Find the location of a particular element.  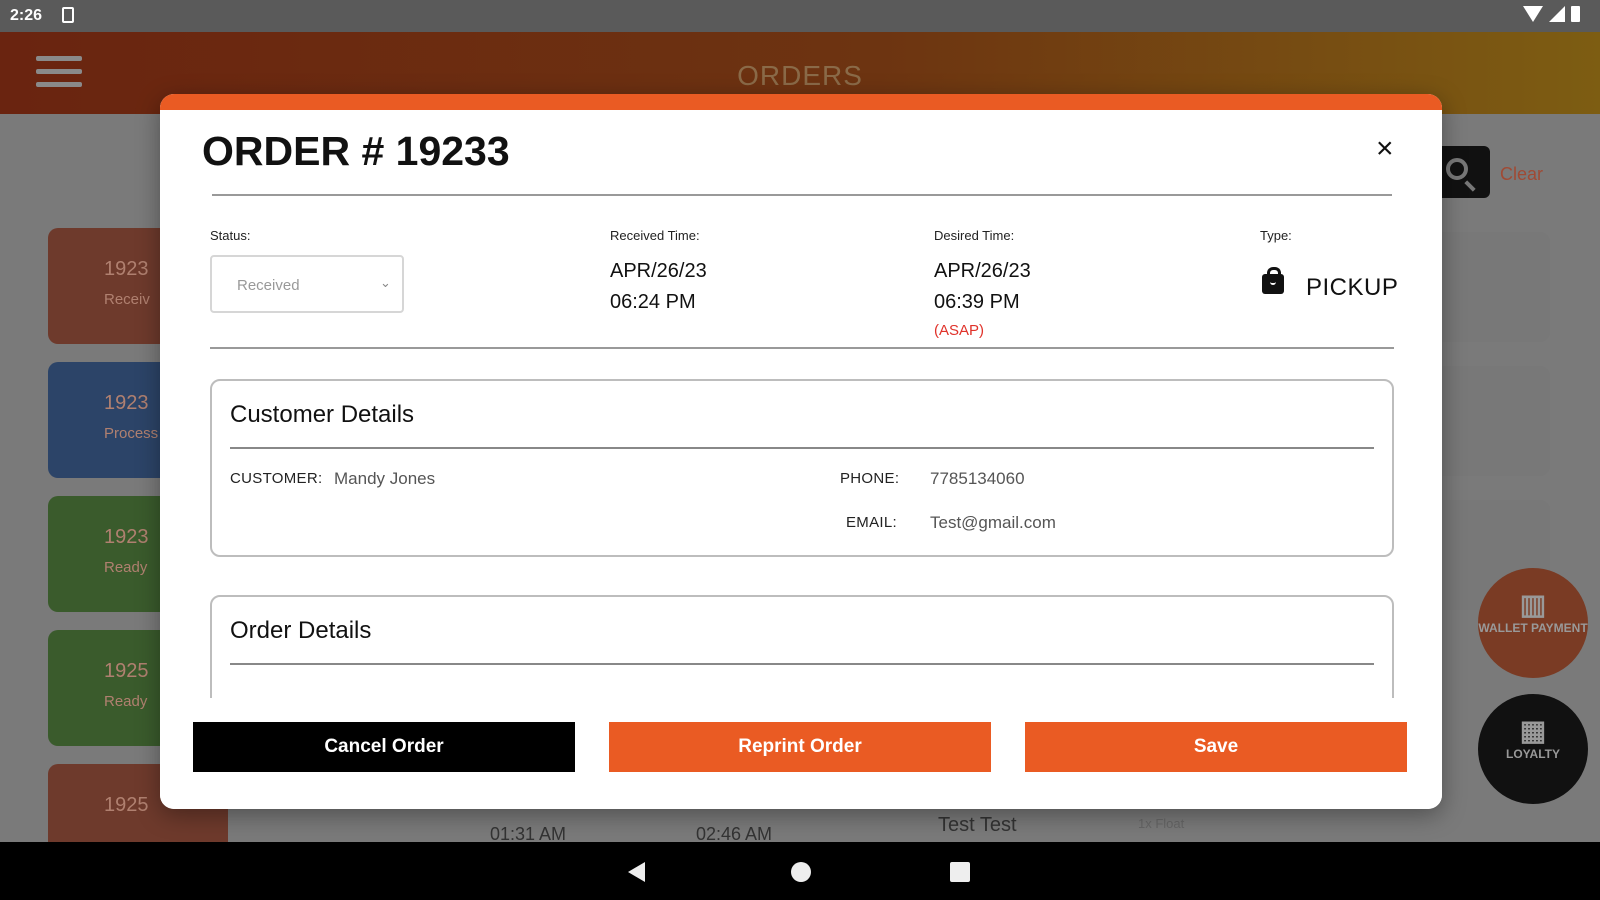

customer-label: CUSTOMER: is located at coordinates (276, 478).